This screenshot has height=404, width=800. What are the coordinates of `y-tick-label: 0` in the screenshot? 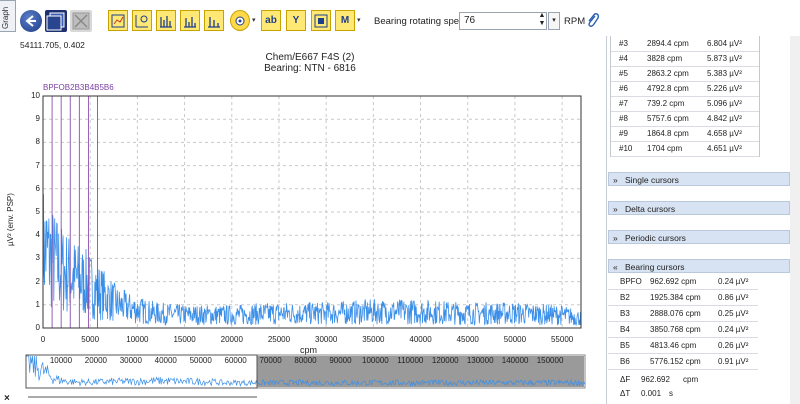 It's located at (37, 327).